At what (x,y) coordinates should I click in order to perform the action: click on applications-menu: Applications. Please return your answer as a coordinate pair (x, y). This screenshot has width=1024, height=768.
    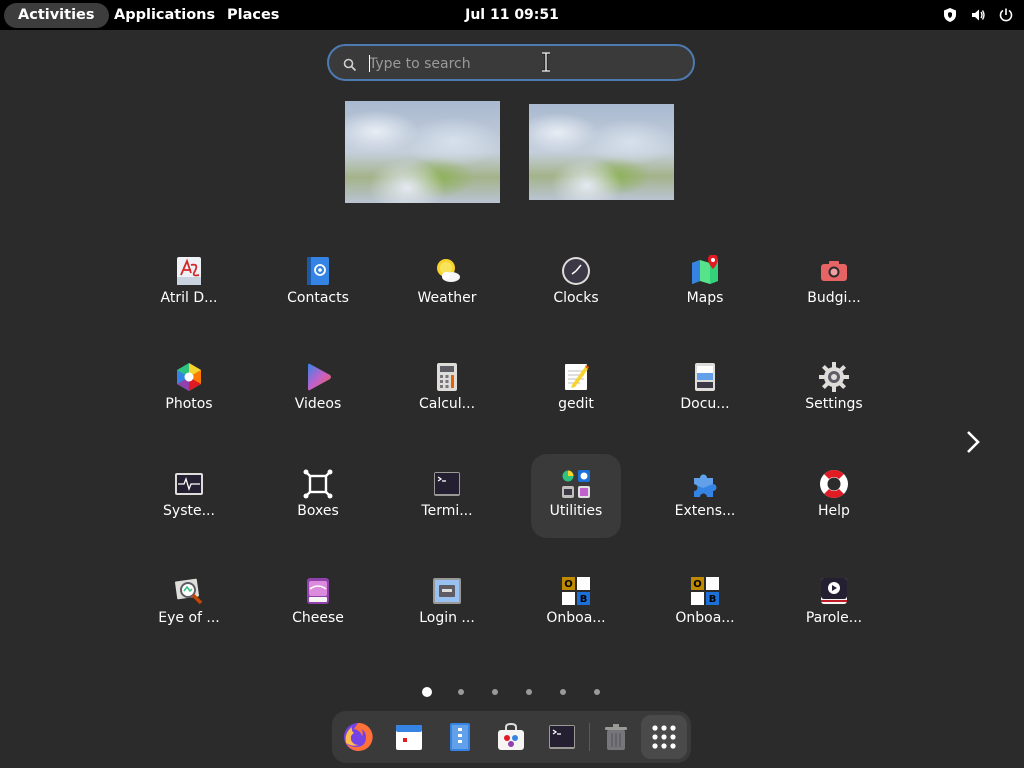
    Looking at the image, I should click on (164, 15).